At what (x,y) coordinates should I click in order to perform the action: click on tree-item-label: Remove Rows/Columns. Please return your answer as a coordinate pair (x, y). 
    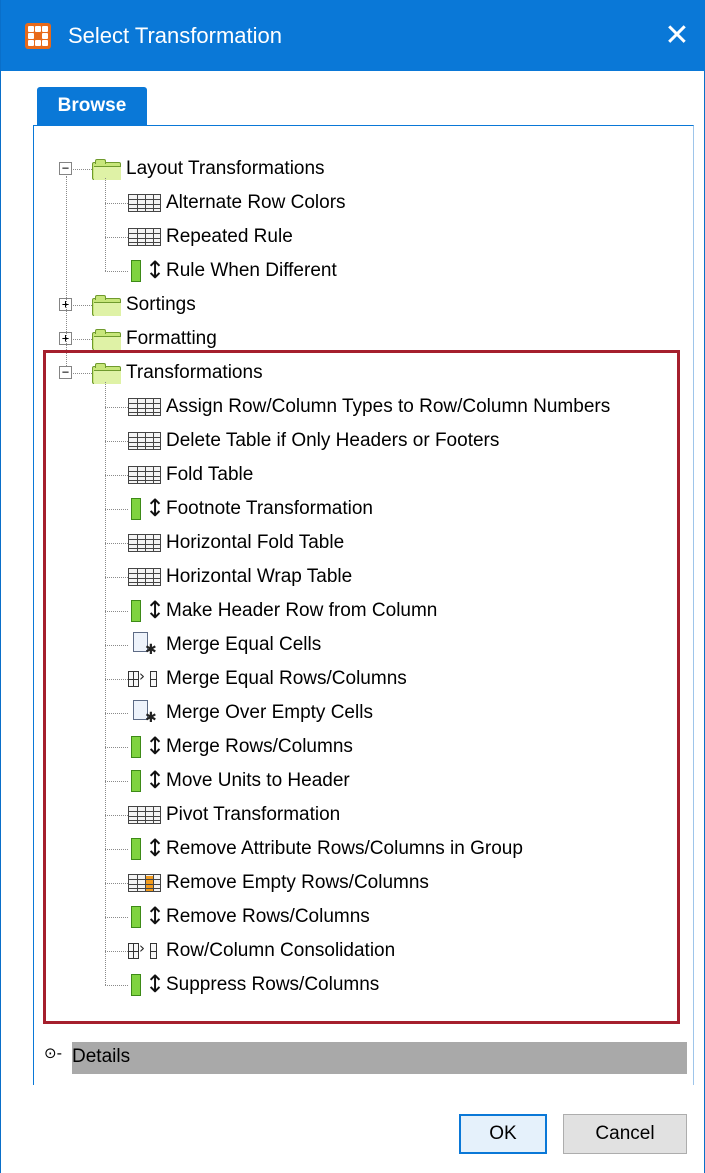
    Looking at the image, I should click on (268, 916).